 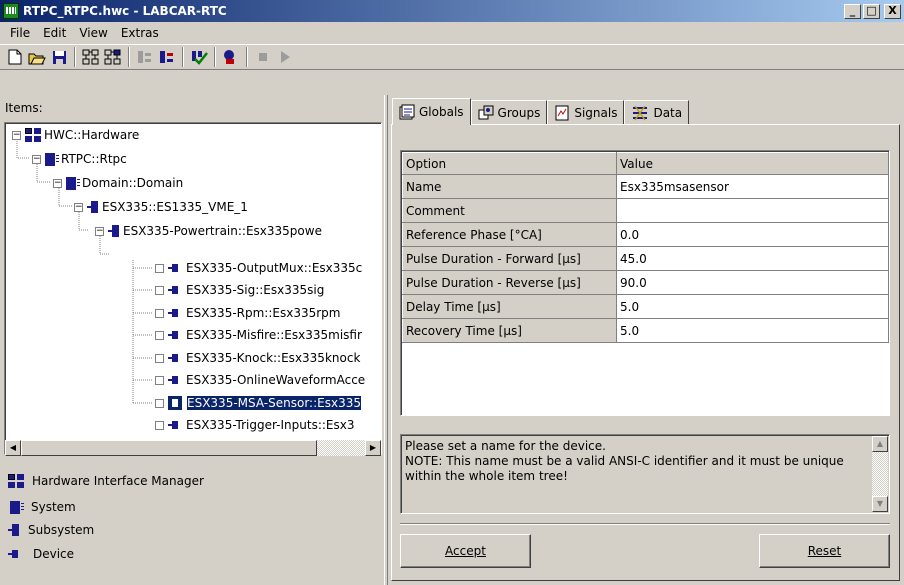 What do you see at coordinates (505, 446) in the screenshot?
I see `hint-line: Please set a name for the device.` at bounding box center [505, 446].